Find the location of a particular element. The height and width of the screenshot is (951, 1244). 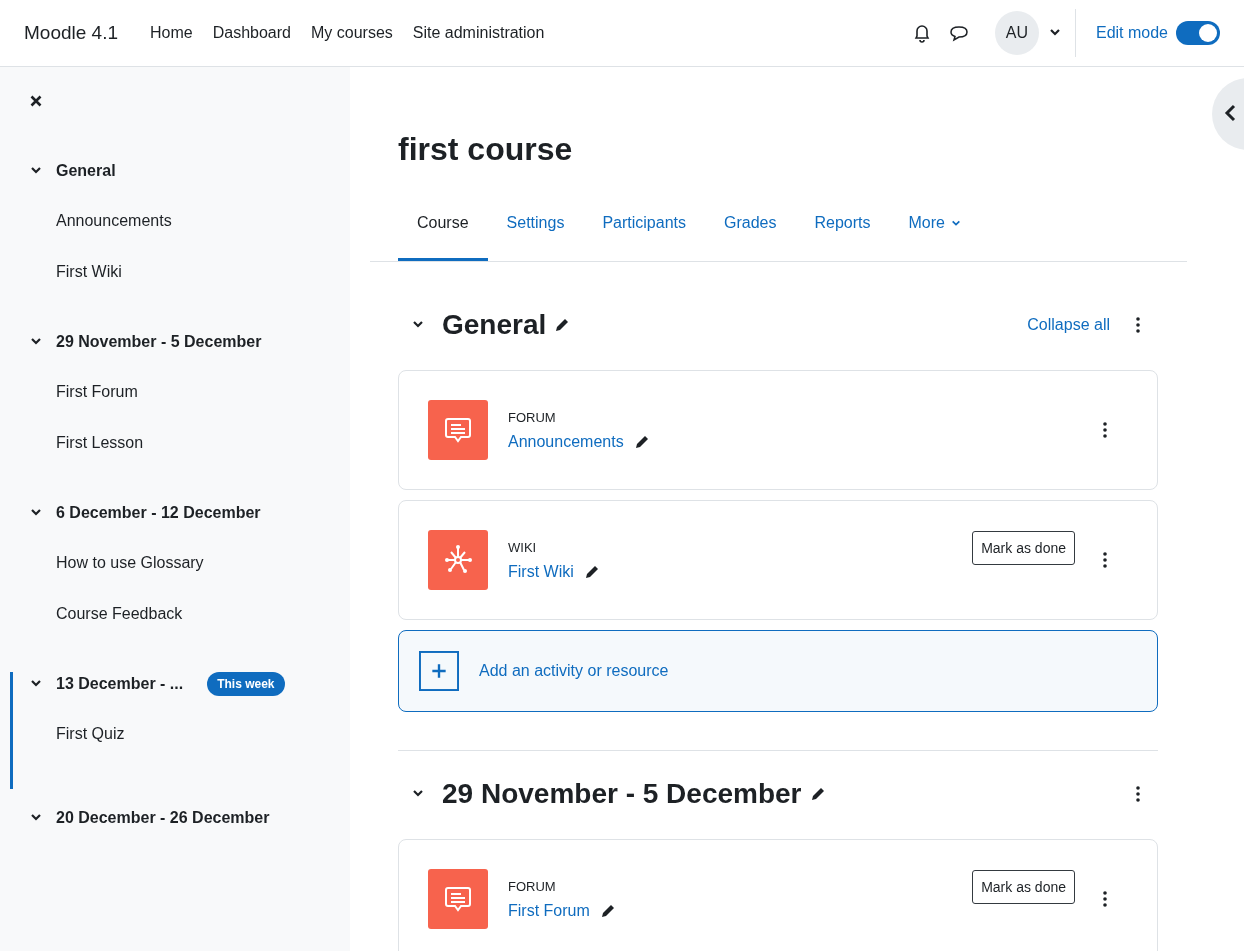

section-link: 6 December - 12 December is located at coordinates (158, 513).